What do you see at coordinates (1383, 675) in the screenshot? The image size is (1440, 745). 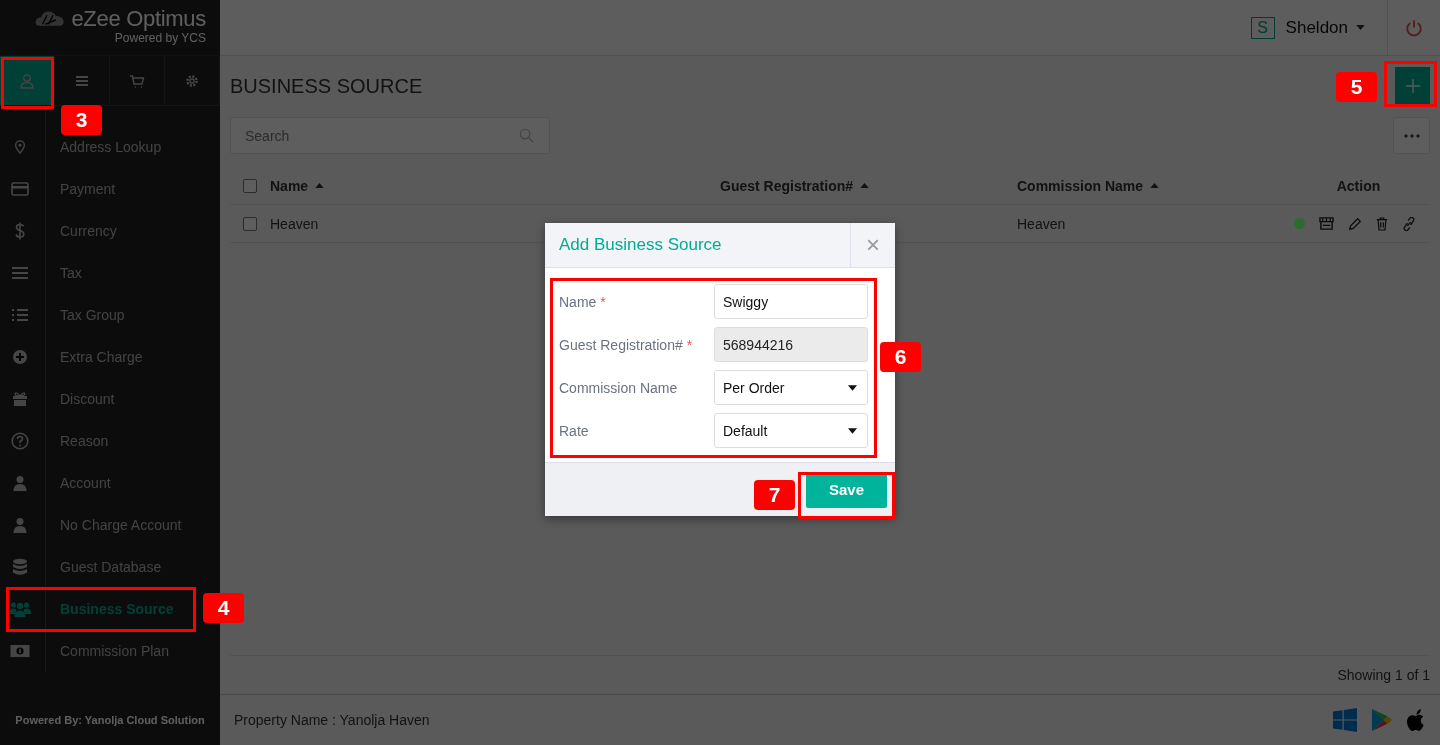 I see `pagination-info: Showing 1 of 1` at bounding box center [1383, 675].